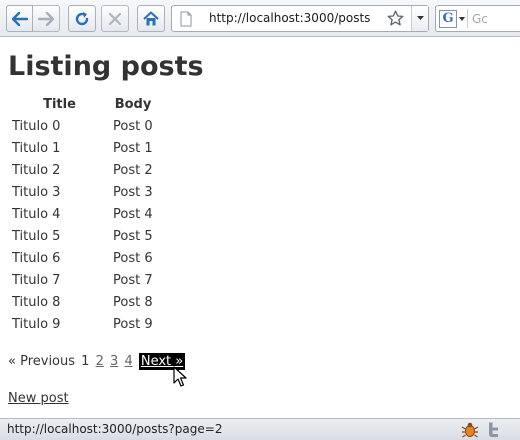  Describe the element at coordinates (133, 324) in the screenshot. I see `cell-body: Post 9` at that location.